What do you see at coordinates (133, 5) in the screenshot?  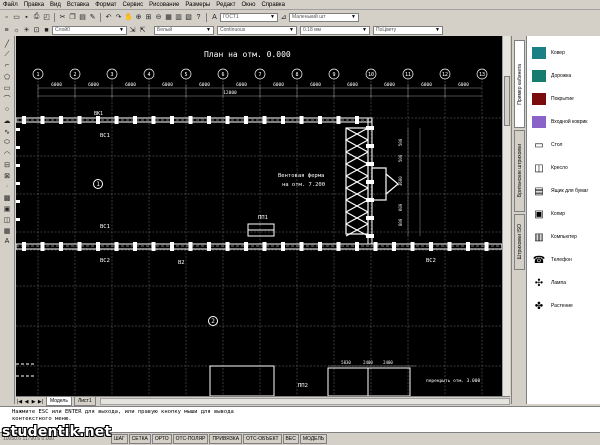 I see `menu-item-5: Сервис` at bounding box center [133, 5].